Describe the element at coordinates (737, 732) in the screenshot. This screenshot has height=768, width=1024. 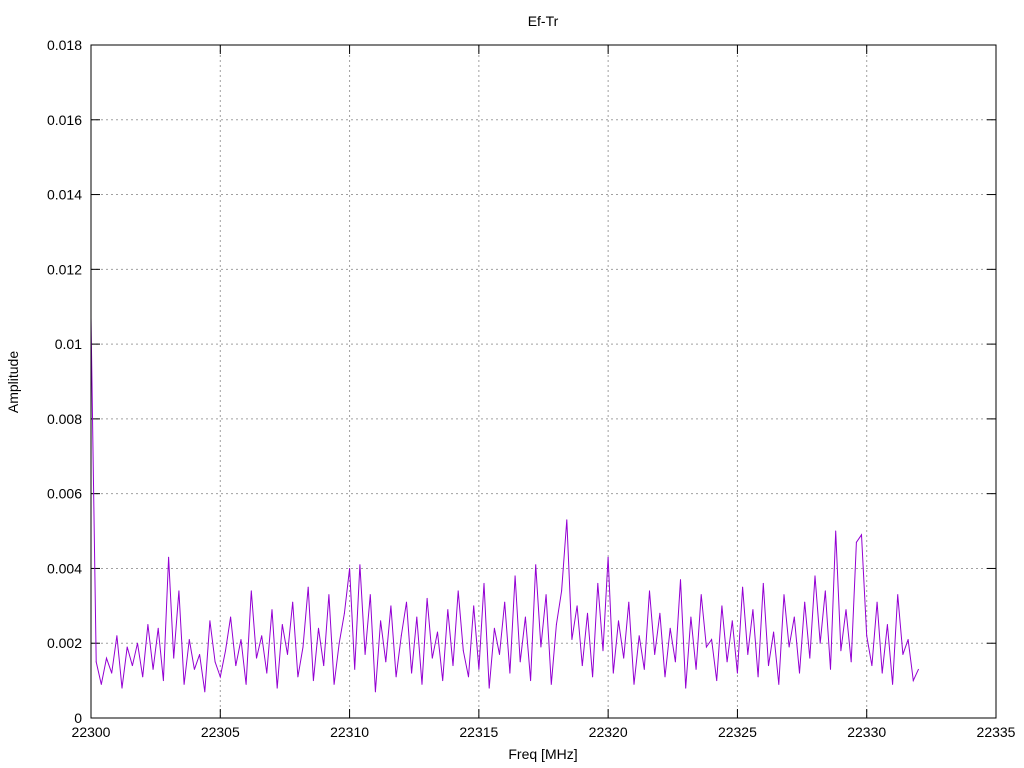
I see `x-tick-label: 22325` at that location.